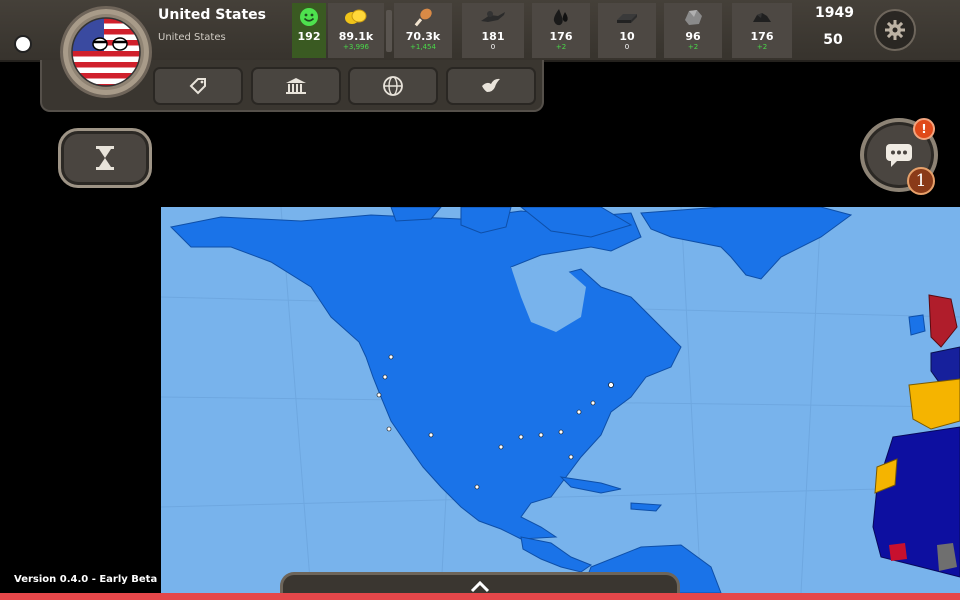  I want to click on trade-tag-icon, so click(197, 86).